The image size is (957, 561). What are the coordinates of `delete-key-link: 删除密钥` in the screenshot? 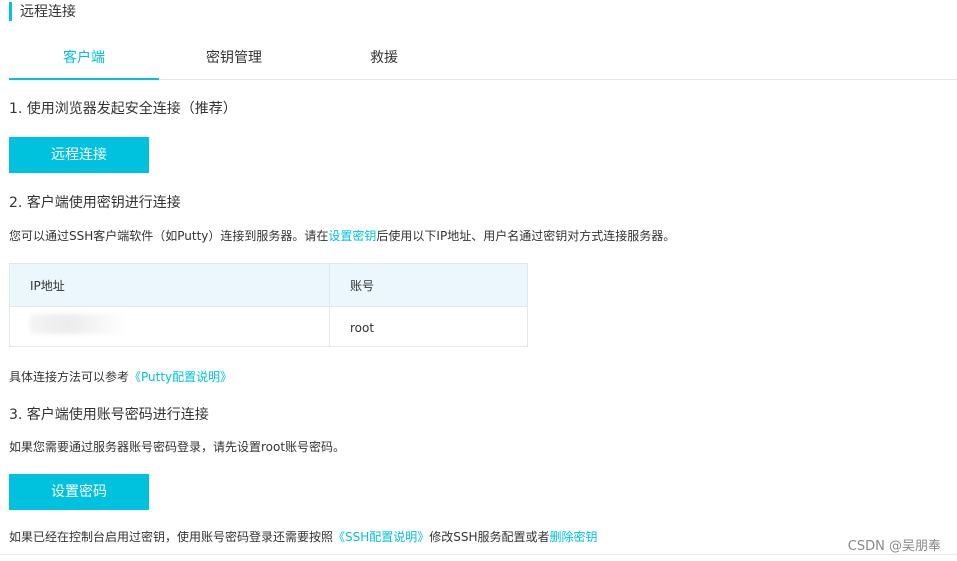 It's located at (574, 537).